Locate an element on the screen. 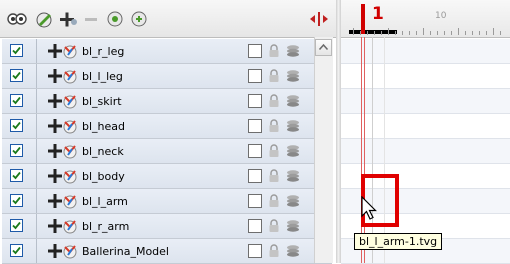 The height and width of the screenshot is (264, 510). add-parent-peg-icon is located at coordinates (139, 19).